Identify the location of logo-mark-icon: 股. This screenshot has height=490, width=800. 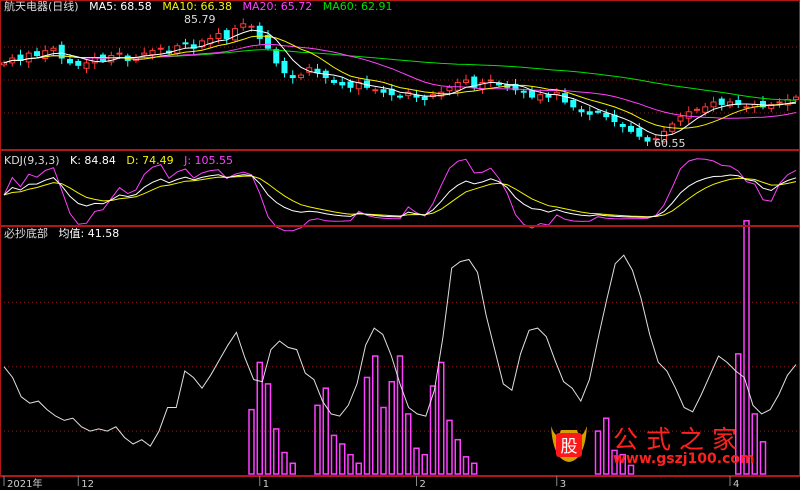
(569, 444).